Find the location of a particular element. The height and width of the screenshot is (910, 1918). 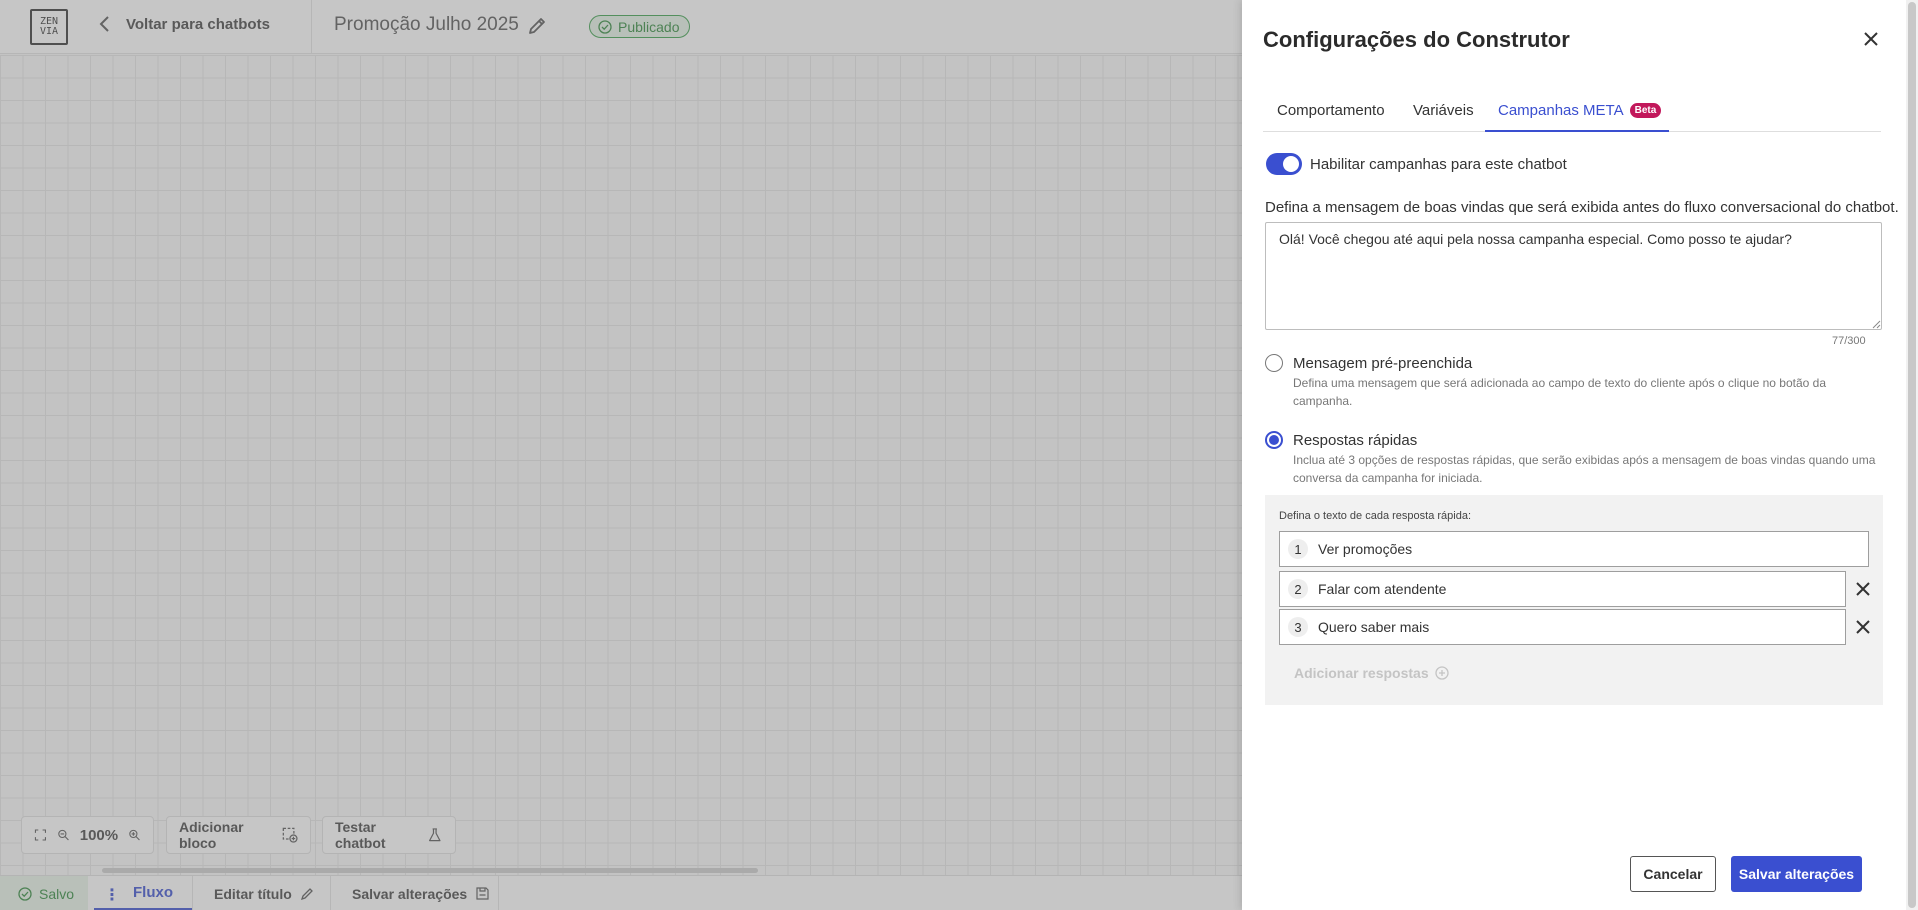

enable-campaigns-row: Habilitar campanhas para este chatbot is located at coordinates (1416, 164).